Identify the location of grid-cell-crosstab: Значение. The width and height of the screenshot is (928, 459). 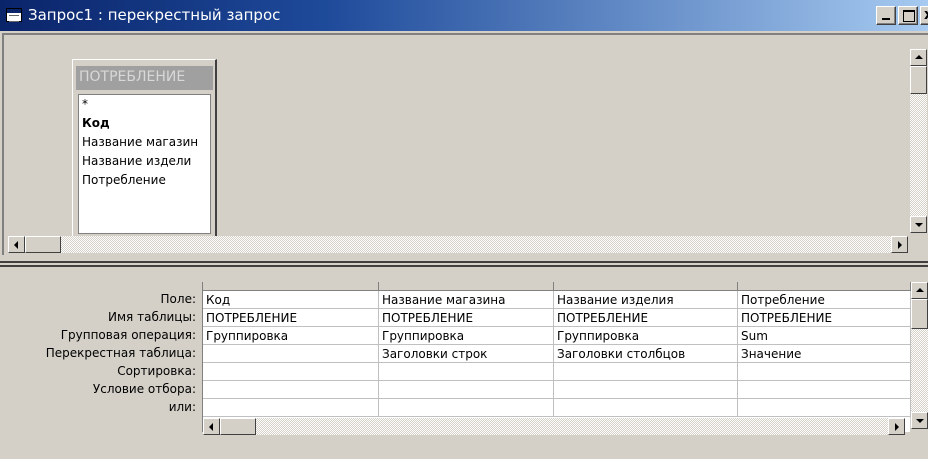
(824, 354).